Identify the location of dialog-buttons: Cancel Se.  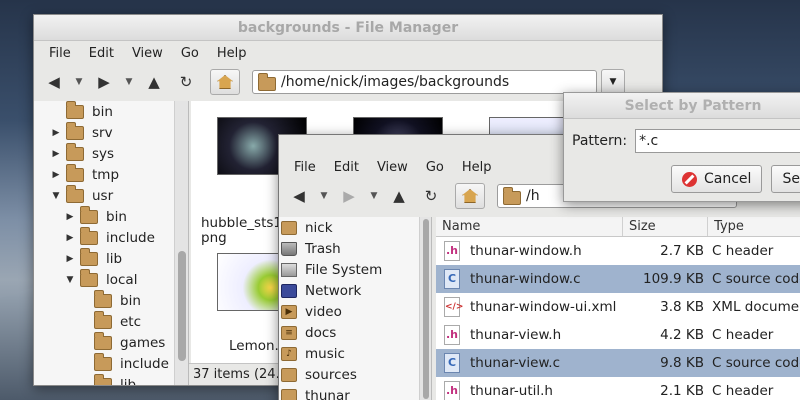
(682, 173).